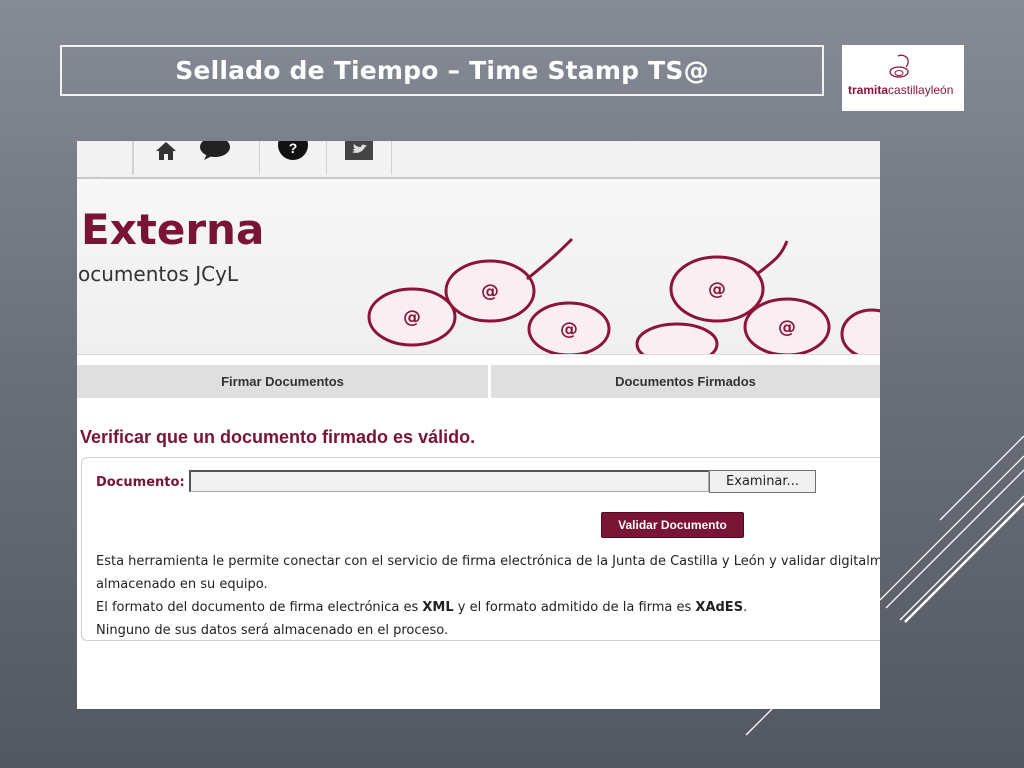 The height and width of the screenshot is (768, 1024). I want to click on mouse-illustration-icon: @ @ @ @ @, so click(623, 295).